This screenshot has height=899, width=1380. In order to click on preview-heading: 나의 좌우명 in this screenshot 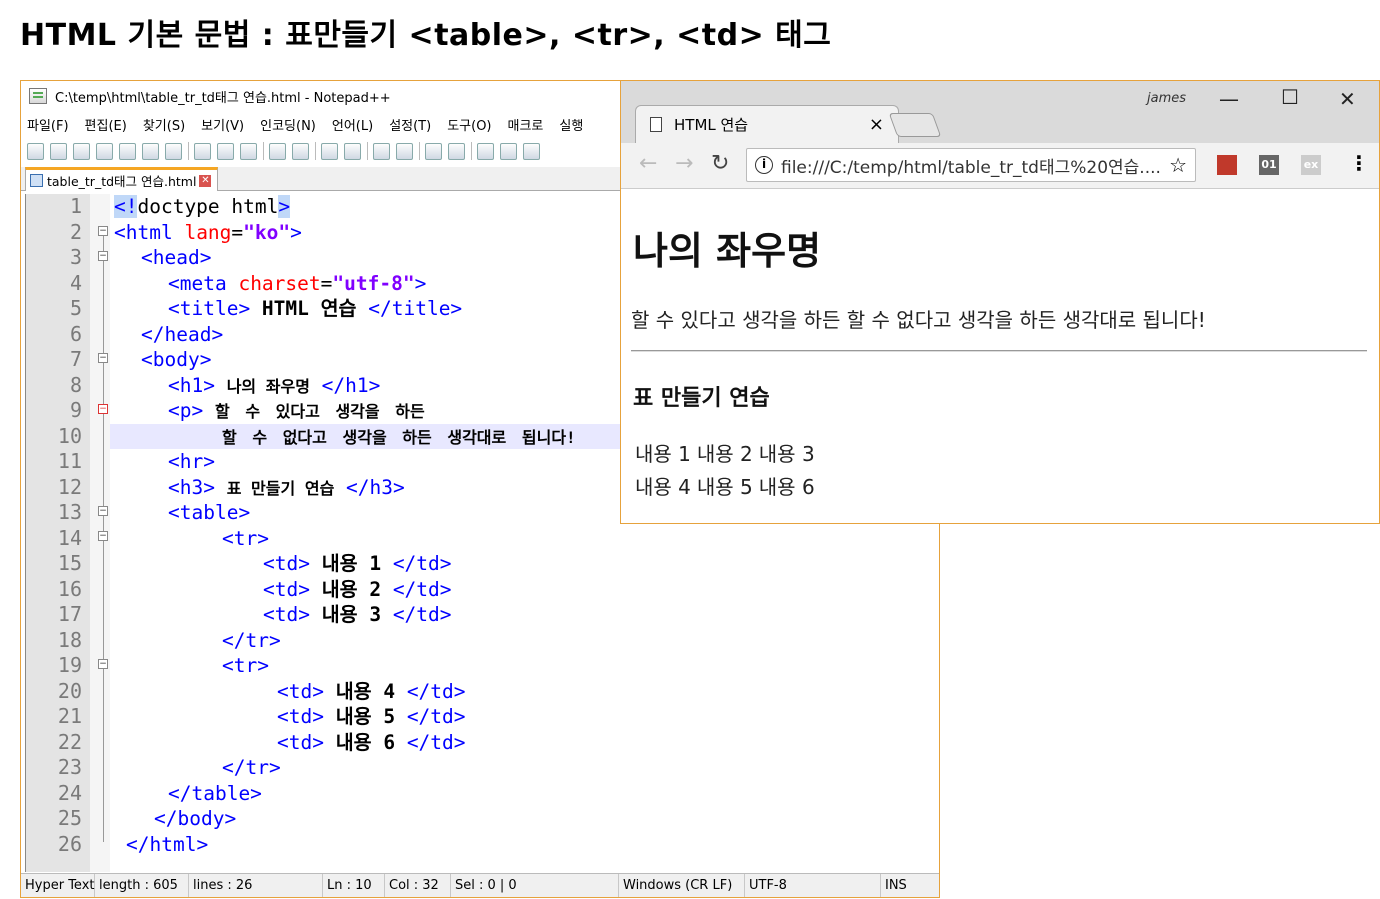, I will do `click(727, 251)`.